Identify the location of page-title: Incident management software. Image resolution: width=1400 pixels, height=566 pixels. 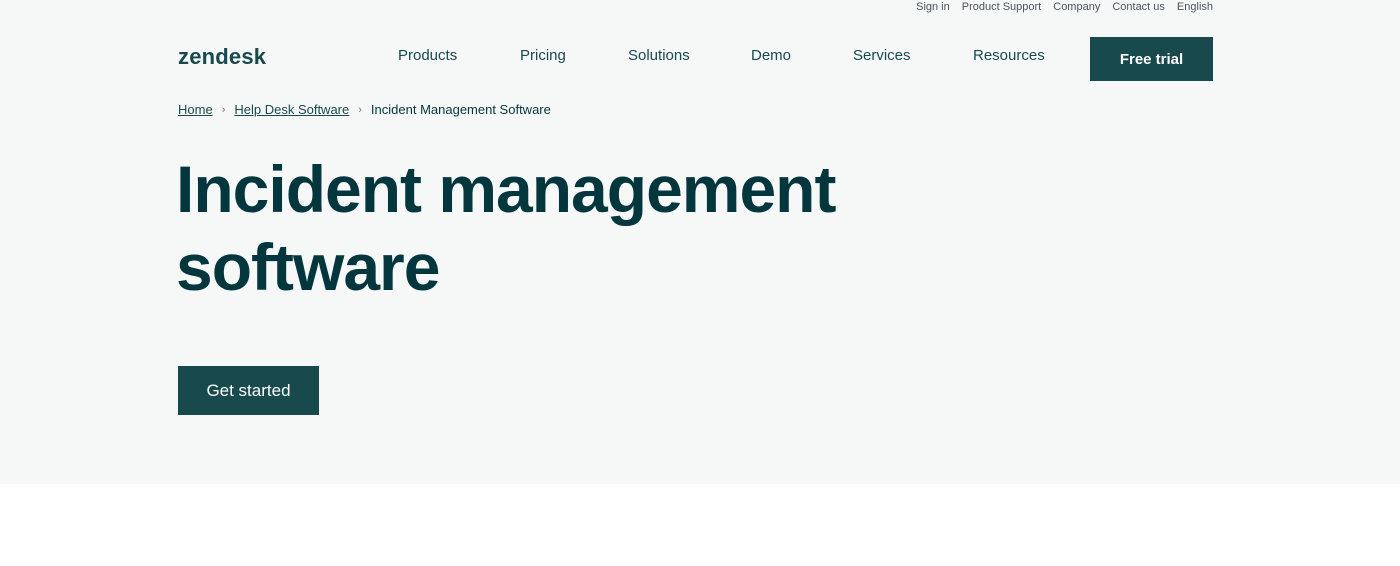
(506, 228).